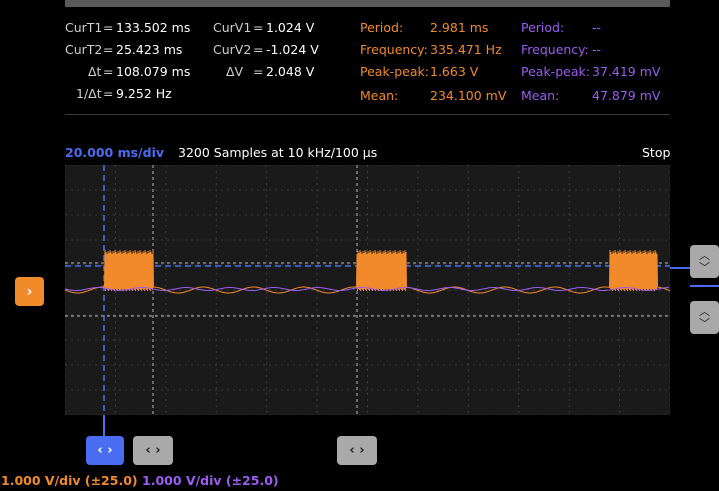 The height and width of the screenshot is (491, 719). I want to click on curv2-value: -1.024 V, so click(292, 49).